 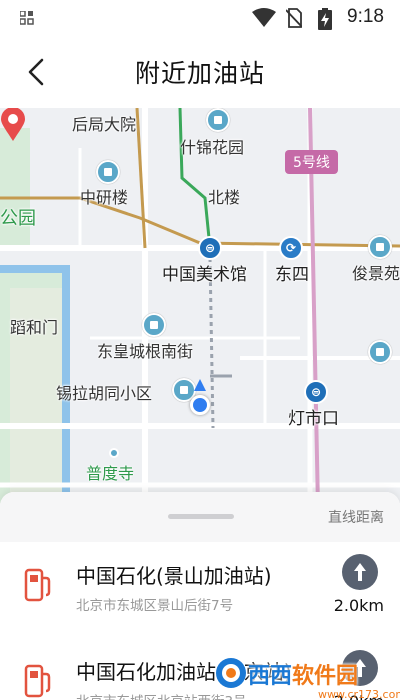 I want to click on distance-column-label: 直线距离, so click(x=356, y=518).